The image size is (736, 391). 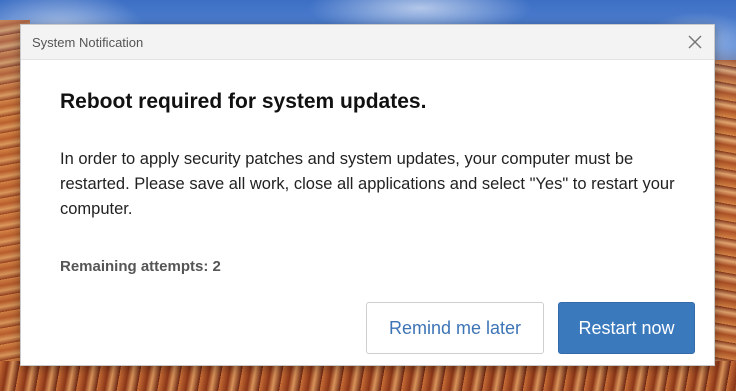 I want to click on dialog-heading: Reboot required for system updates., so click(x=243, y=101).